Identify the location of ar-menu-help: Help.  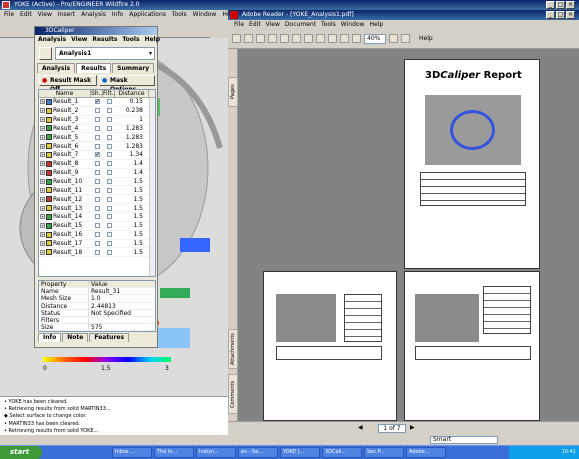
(376, 24).